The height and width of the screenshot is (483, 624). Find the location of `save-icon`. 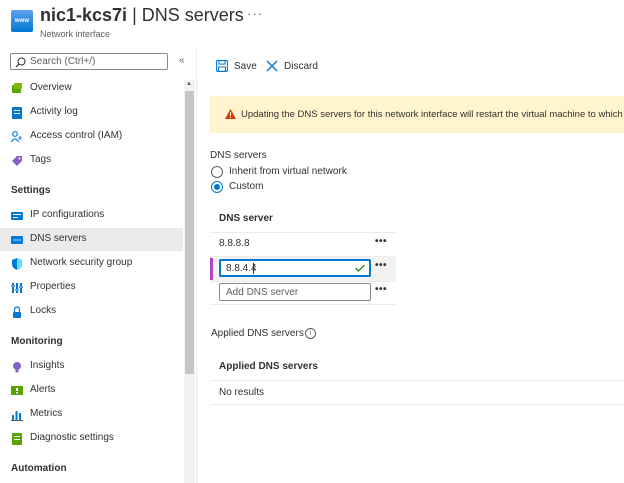

save-icon is located at coordinates (222, 66).